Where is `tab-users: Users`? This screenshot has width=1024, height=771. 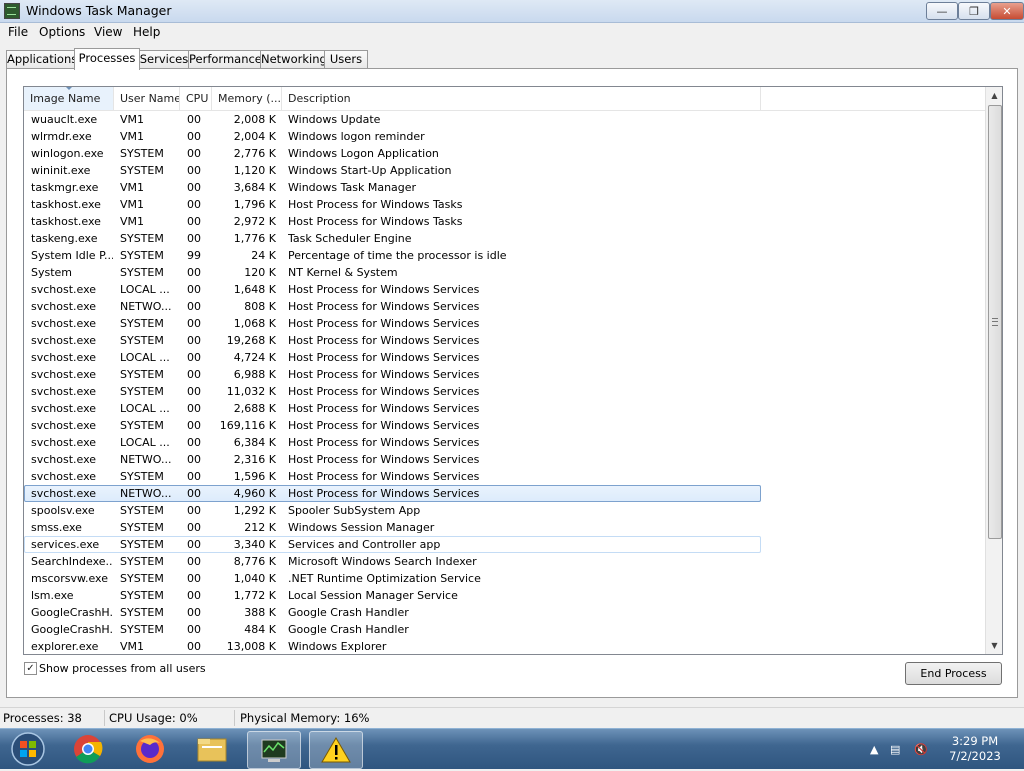 tab-users: Users is located at coordinates (346, 59).